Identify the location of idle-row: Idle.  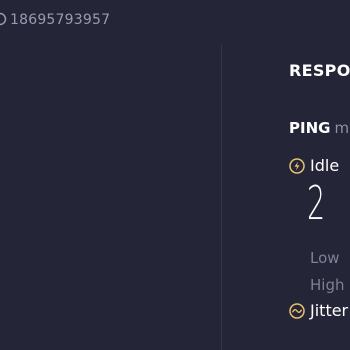
(314, 165).